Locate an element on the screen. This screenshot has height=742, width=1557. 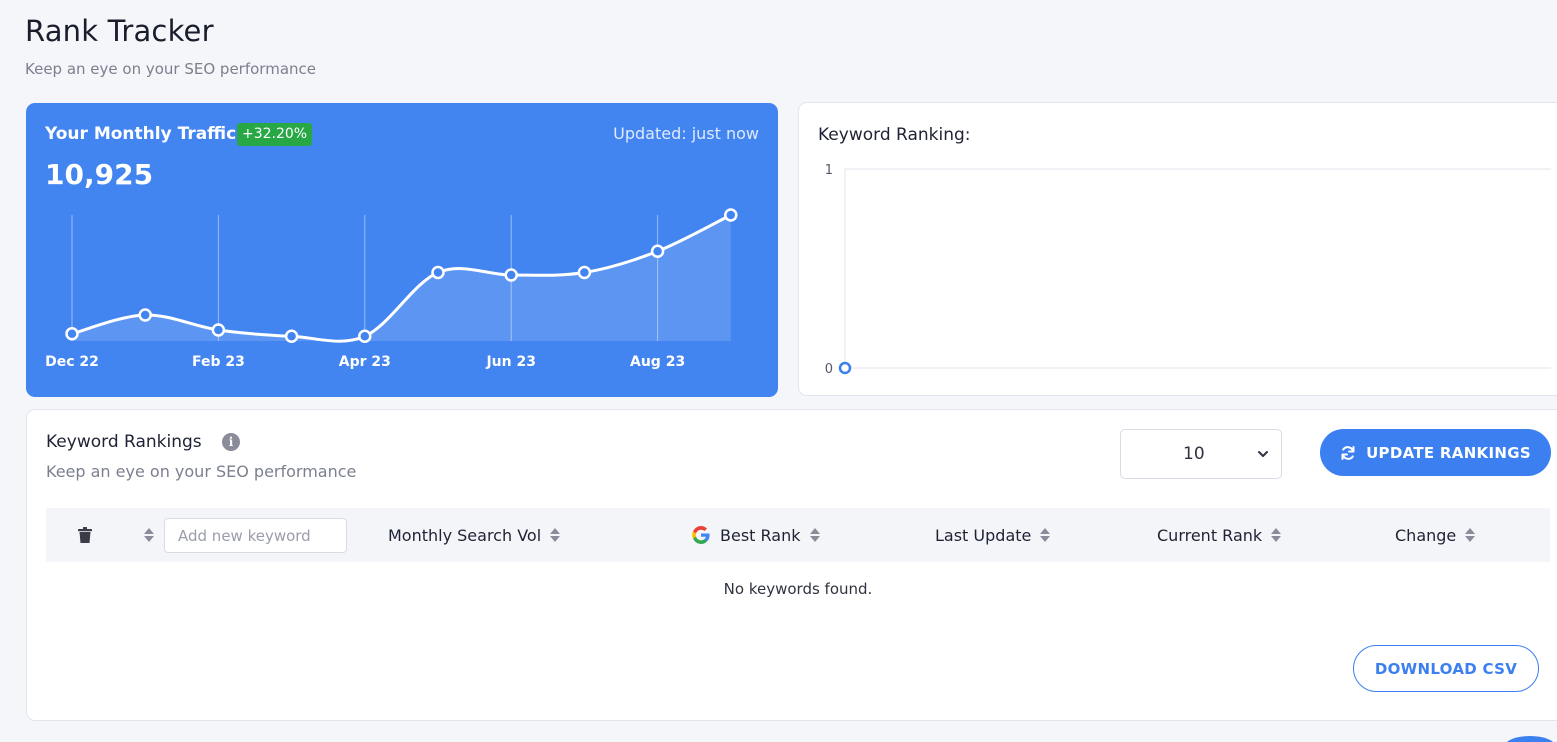
keyword-rankings-subtitle: Keep an eye on your SEO performance is located at coordinates (201, 471).